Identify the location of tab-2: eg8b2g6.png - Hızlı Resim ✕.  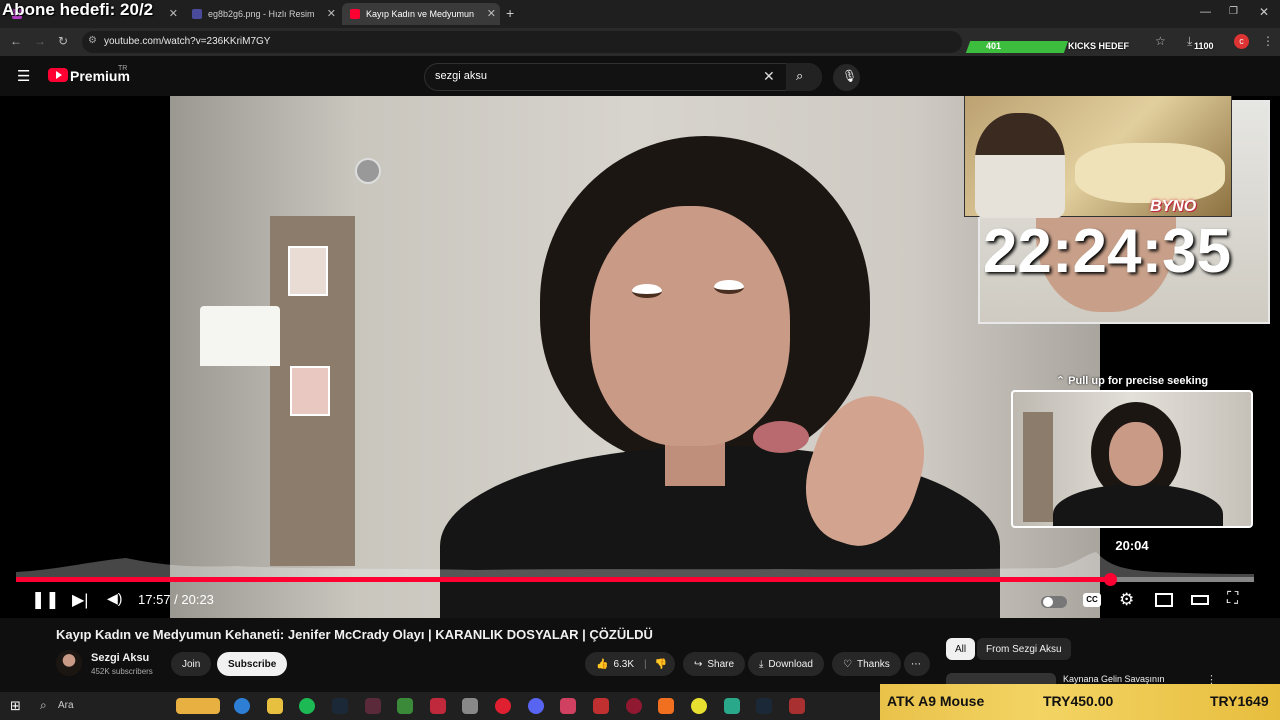
(262, 14).